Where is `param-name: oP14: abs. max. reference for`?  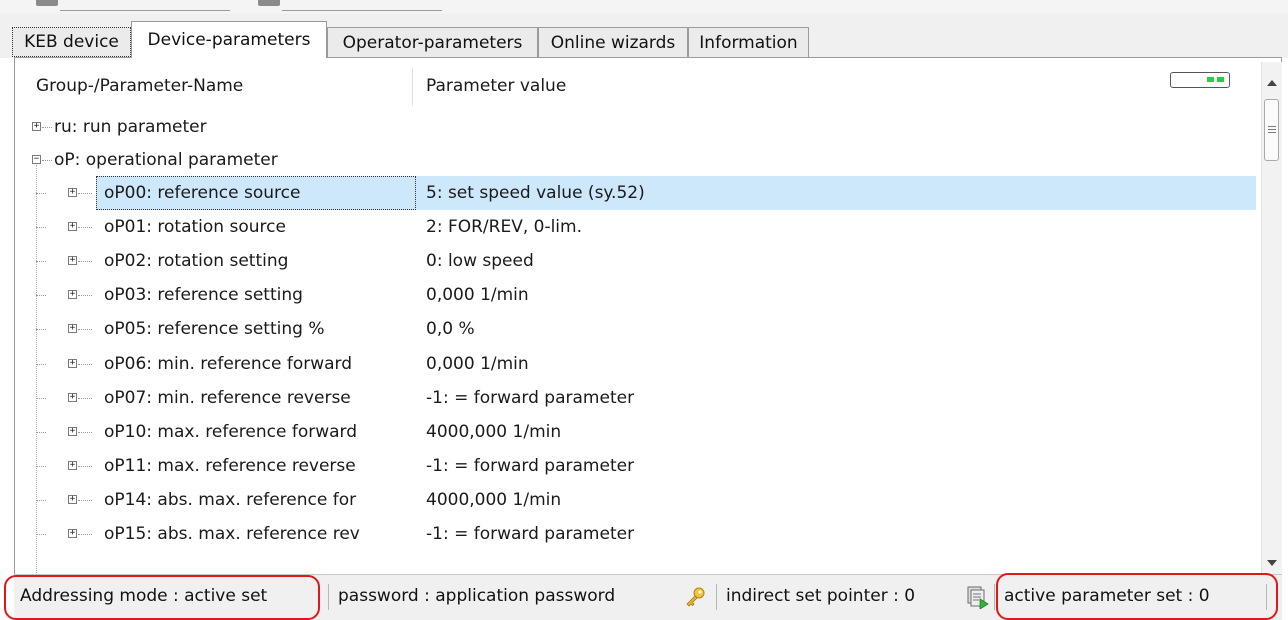
param-name: oP14: abs. max. reference for is located at coordinates (230, 499).